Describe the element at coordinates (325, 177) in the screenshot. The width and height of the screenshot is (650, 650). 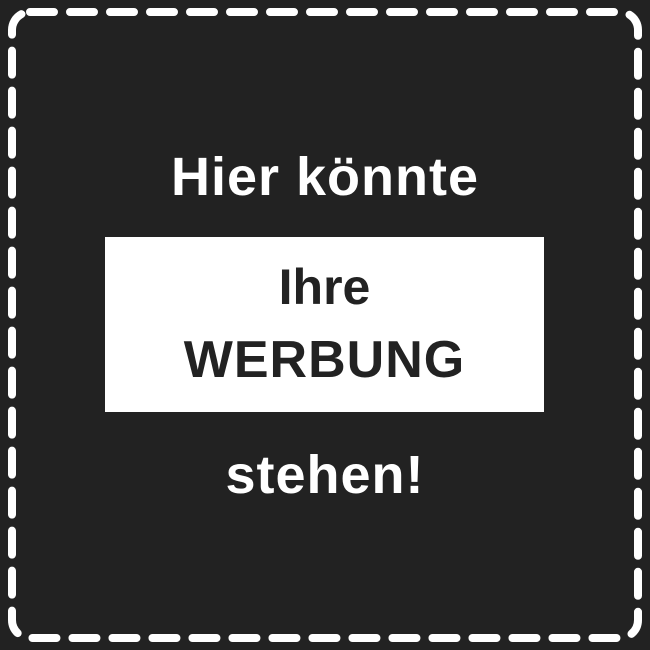
I see `headline-top: Hier könnte` at that location.